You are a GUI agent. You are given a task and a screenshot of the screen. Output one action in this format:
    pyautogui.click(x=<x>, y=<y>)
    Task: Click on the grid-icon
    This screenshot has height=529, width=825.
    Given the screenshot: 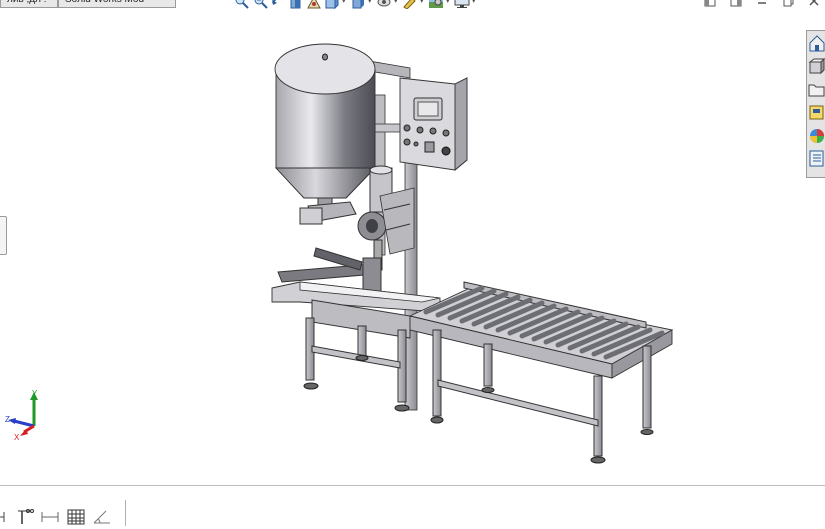 What is the action you would take?
    pyautogui.click(x=76, y=517)
    